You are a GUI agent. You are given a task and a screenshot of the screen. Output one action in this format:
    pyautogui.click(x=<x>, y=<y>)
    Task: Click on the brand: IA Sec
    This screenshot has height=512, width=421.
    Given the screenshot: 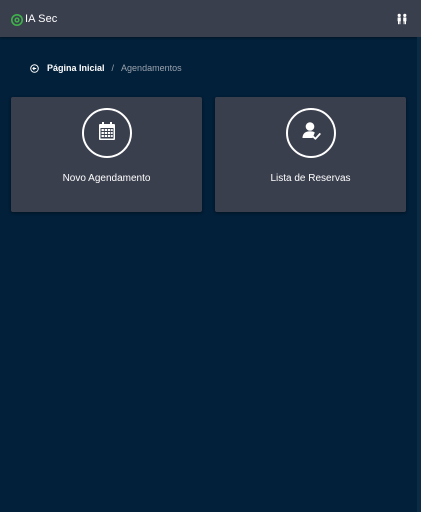 What is the action you would take?
    pyautogui.click(x=34, y=19)
    